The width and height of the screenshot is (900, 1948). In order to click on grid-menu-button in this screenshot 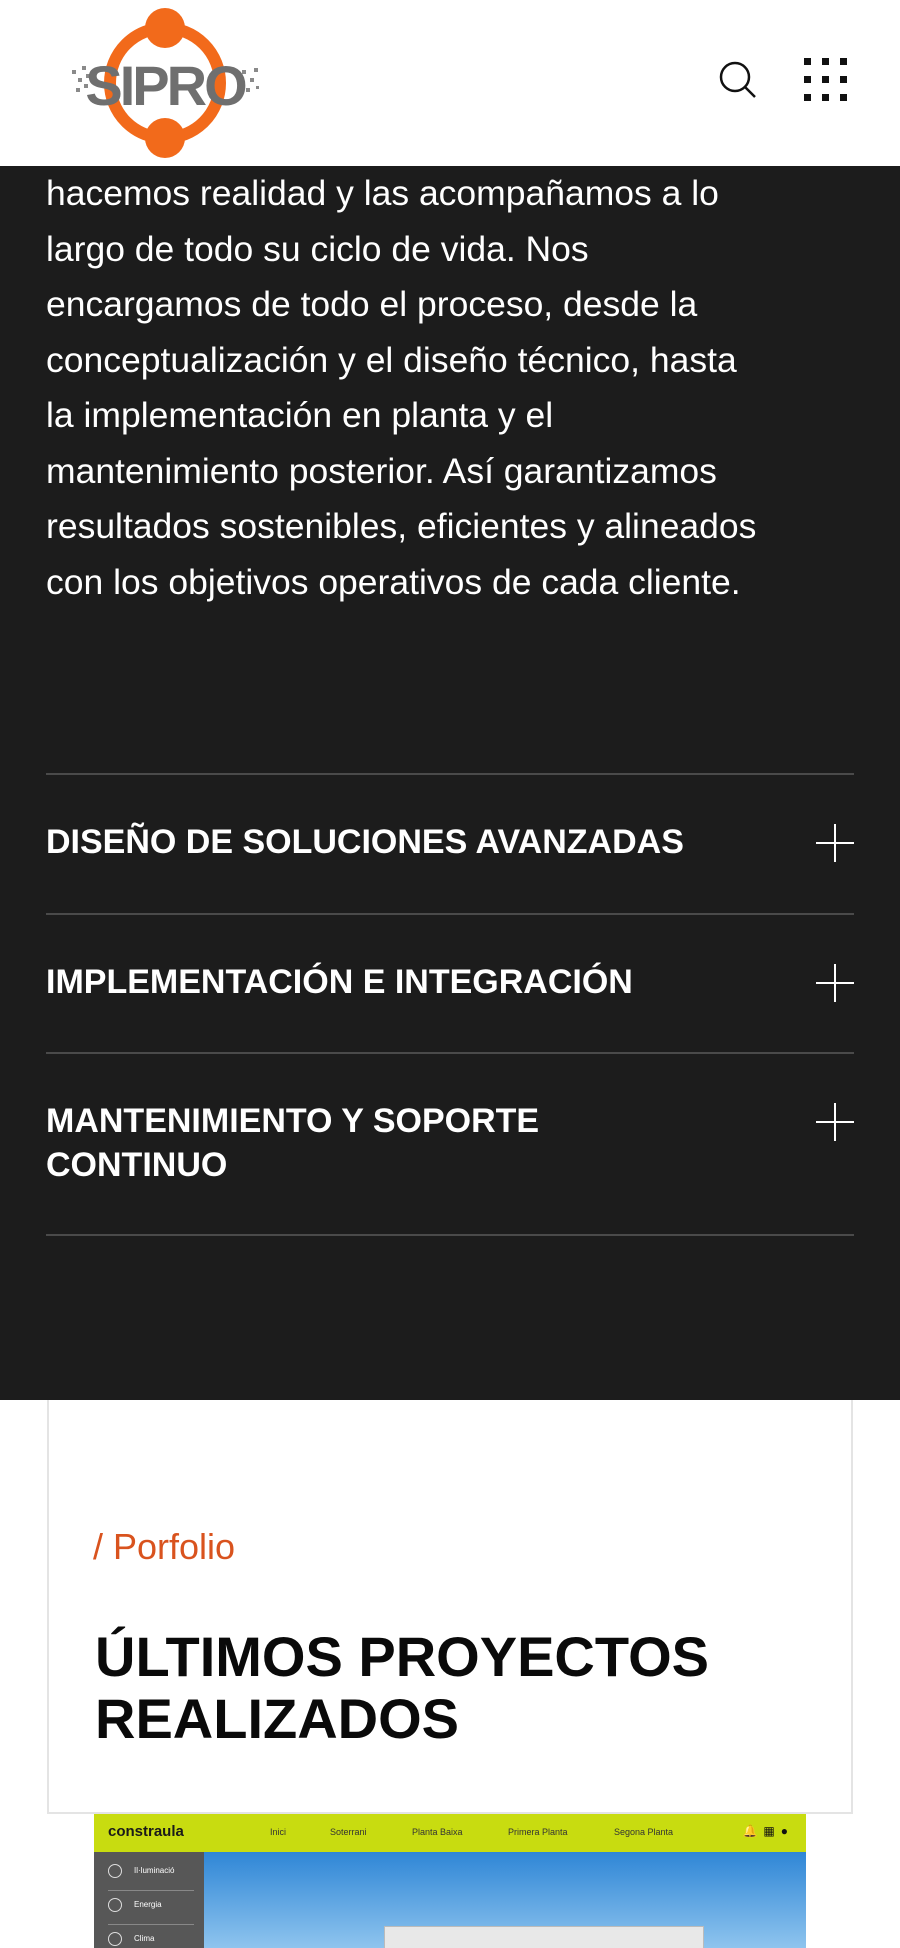, I will do `click(826, 80)`.